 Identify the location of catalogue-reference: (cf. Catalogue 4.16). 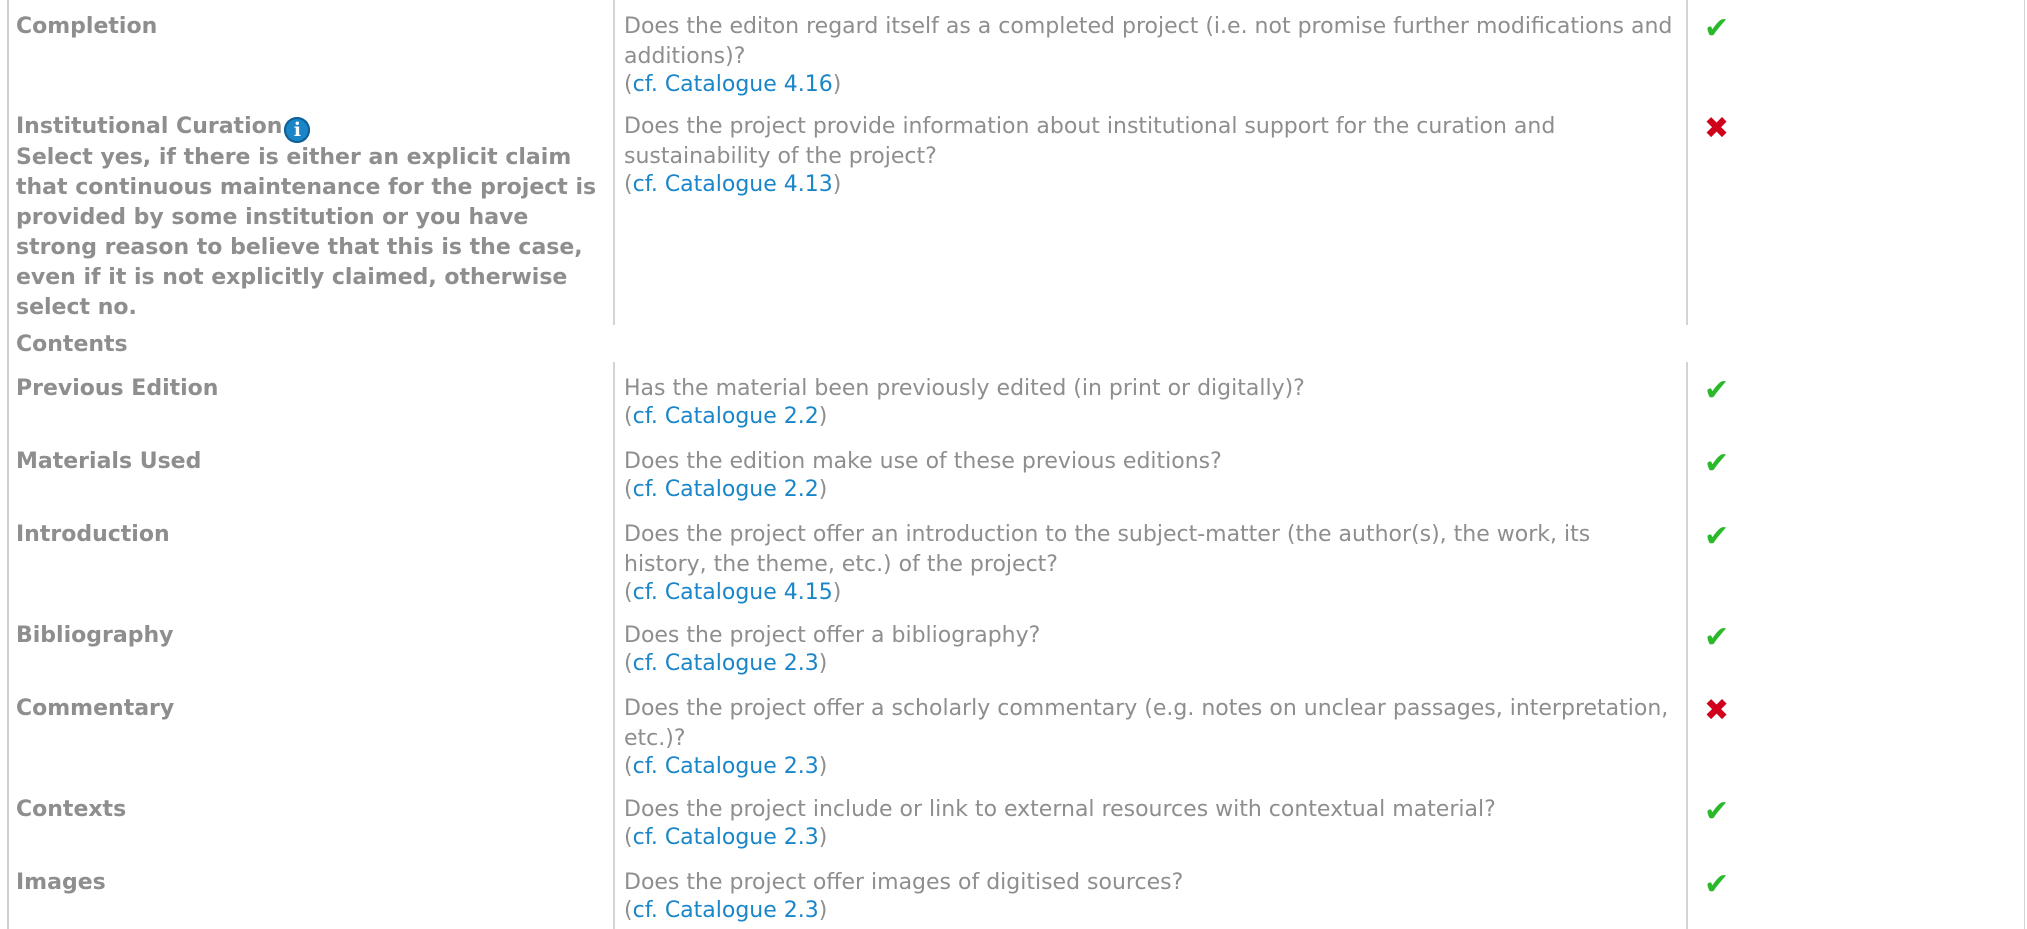
(733, 84).